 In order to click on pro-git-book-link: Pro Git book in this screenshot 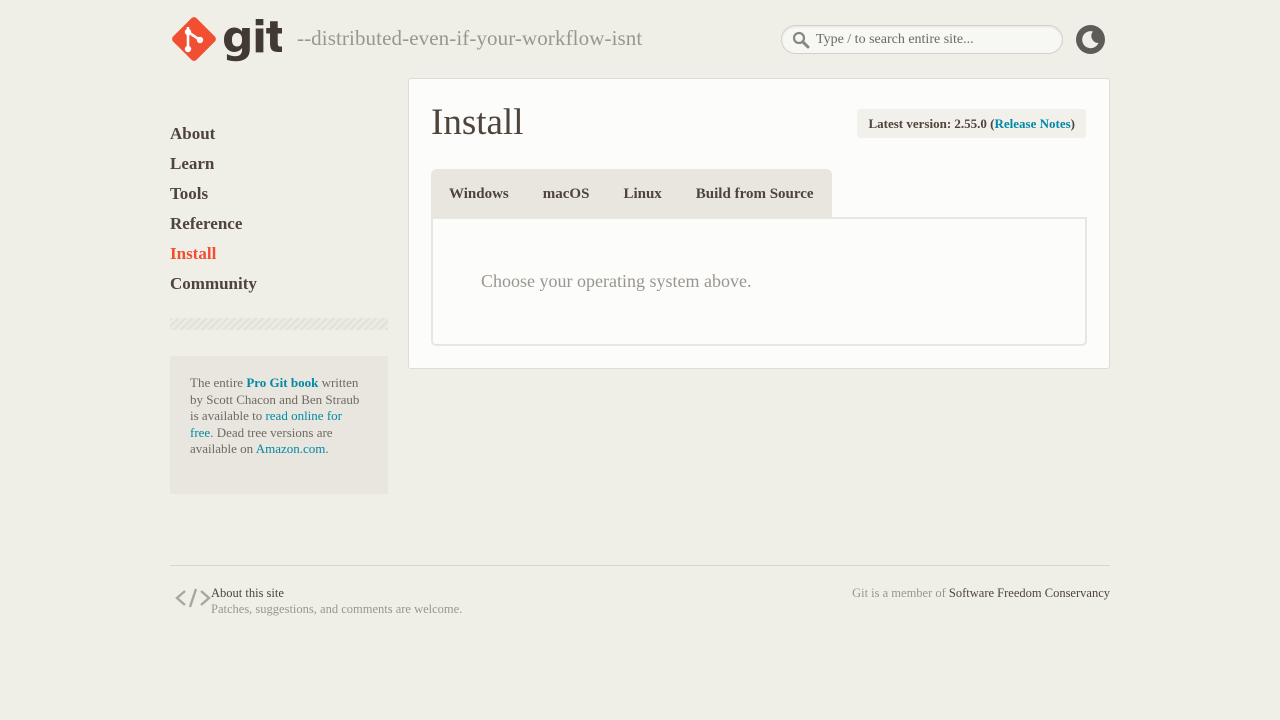, I will do `click(282, 382)`.